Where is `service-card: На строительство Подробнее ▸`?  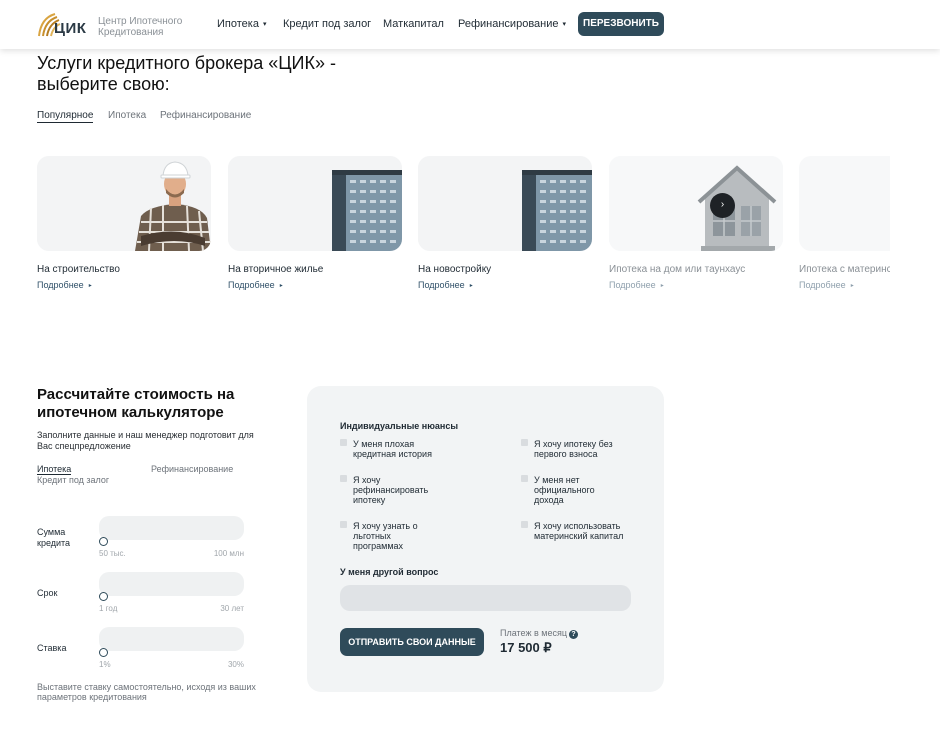
service-card: На строительство Подробнее ▸ is located at coordinates (124, 223).